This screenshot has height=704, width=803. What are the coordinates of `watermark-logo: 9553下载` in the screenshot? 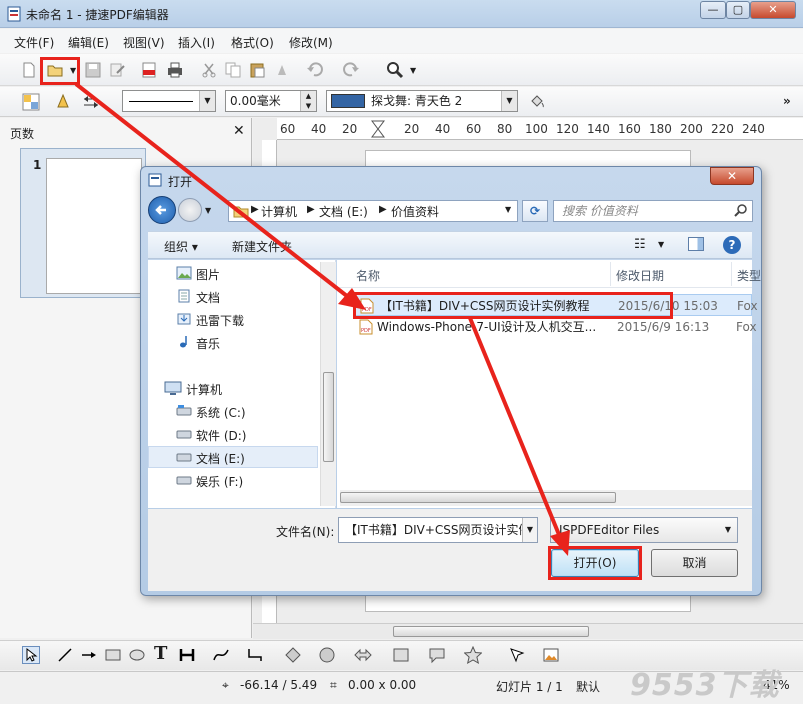 It's located at (705, 685).